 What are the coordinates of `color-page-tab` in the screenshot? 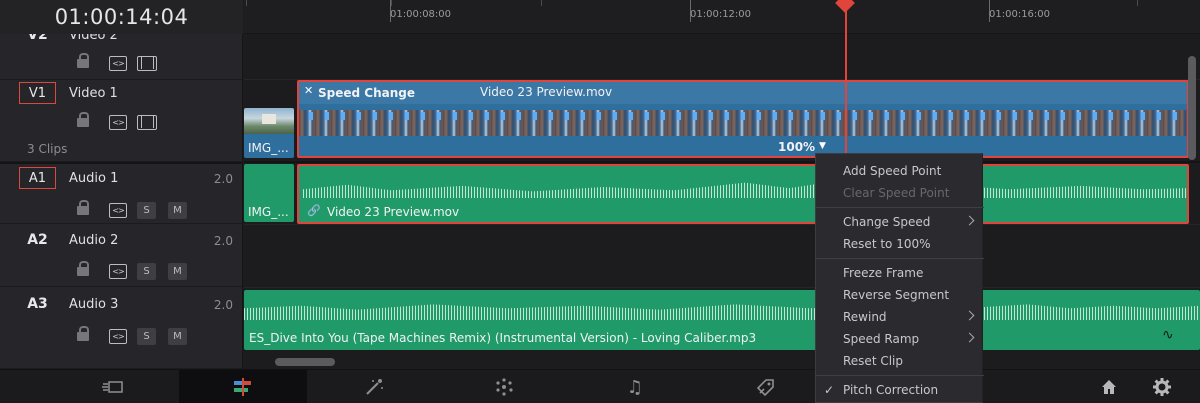 It's located at (504, 386).